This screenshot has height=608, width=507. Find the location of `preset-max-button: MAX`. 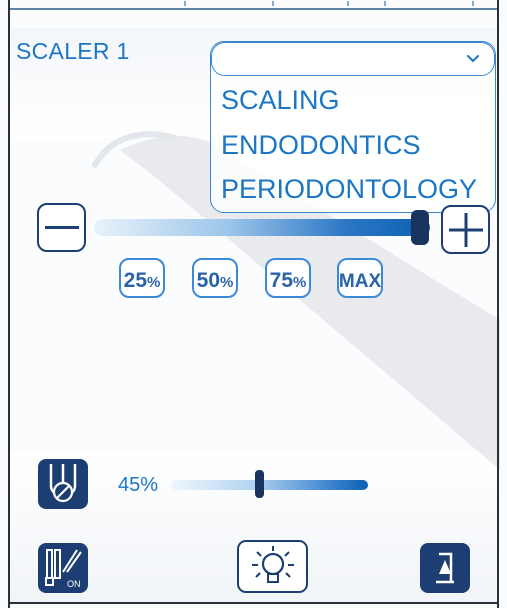

preset-max-button: MAX is located at coordinates (360, 278).